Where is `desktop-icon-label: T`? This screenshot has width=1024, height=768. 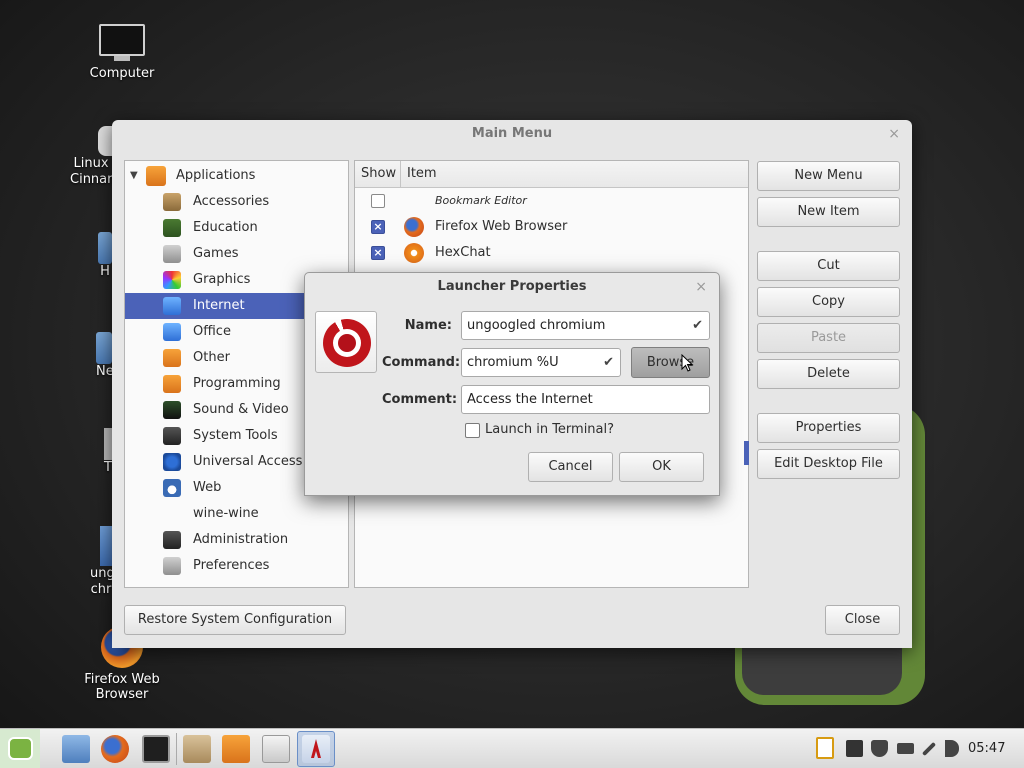
desktop-icon-label: T is located at coordinates (108, 467).